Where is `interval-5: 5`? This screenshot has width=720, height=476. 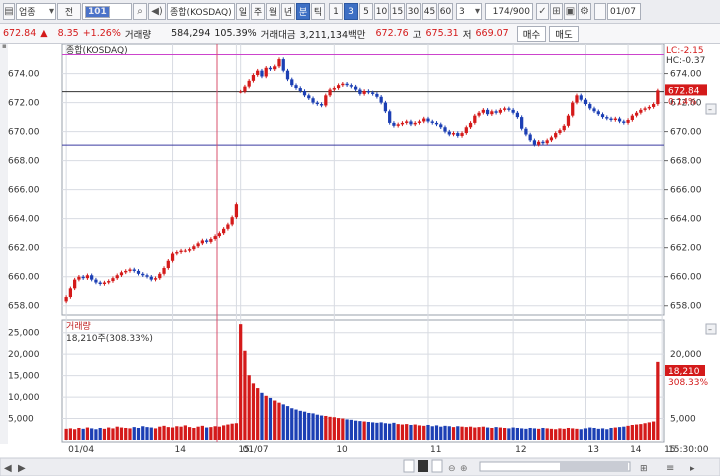 interval-5: 5 is located at coordinates (366, 11).